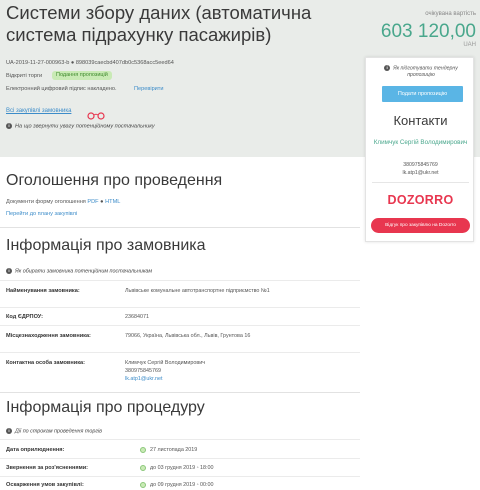 This screenshot has width=480, height=490. What do you see at coordinates (106, 245) in the screenshot?
I see `customer-title: Інформація про замовника` at bounding box center [106, 245].